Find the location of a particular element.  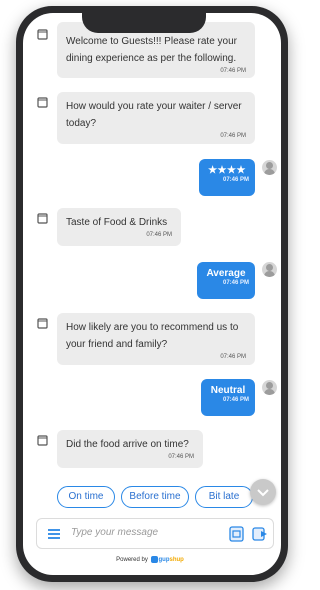

phone-notch is located at coordinates (144, 20).